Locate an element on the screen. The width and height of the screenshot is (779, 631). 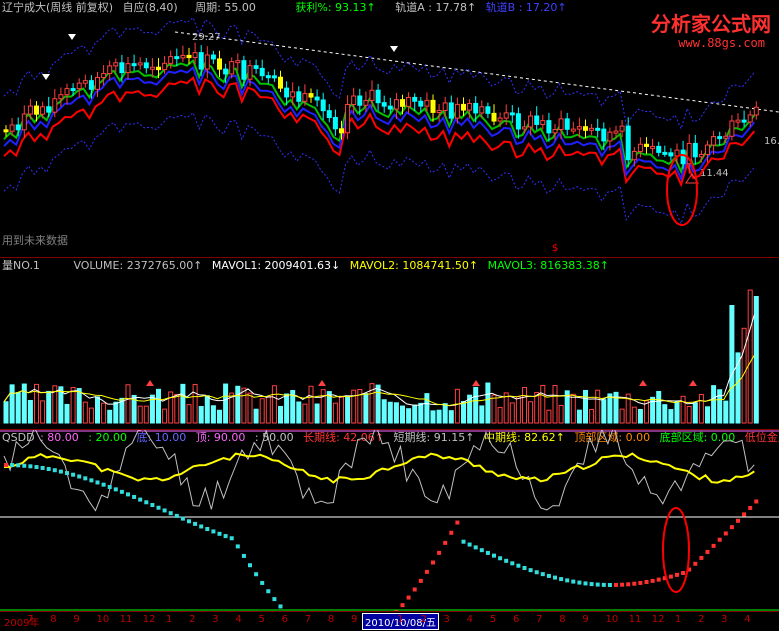
axis-tick-label: 10 is located at coordinates (103, 619).